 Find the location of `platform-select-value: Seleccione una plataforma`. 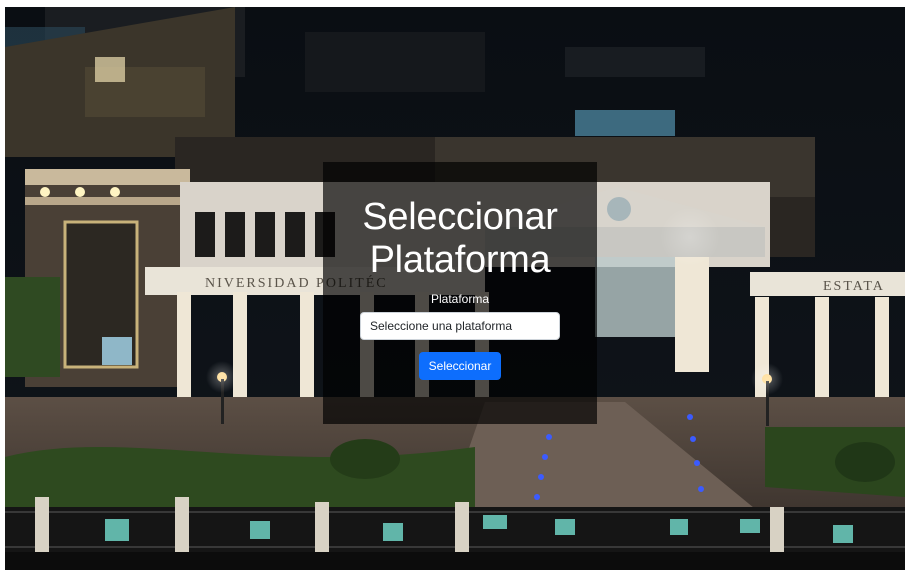

platform-select-value: Seleccione una plataforma is located at coordinates (441, 326).